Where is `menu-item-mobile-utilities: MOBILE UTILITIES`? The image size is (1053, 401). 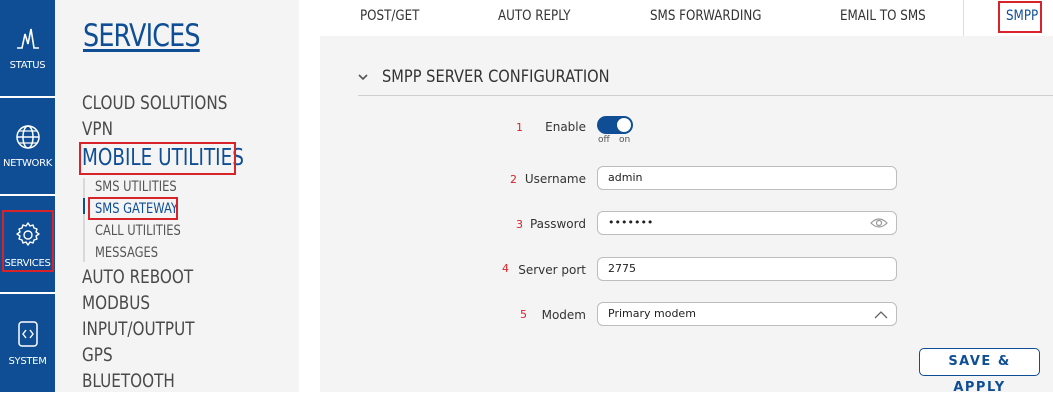 menu-item-mobile-utilities: MOBILE UTILITIES is located at coordinates (163, 158).